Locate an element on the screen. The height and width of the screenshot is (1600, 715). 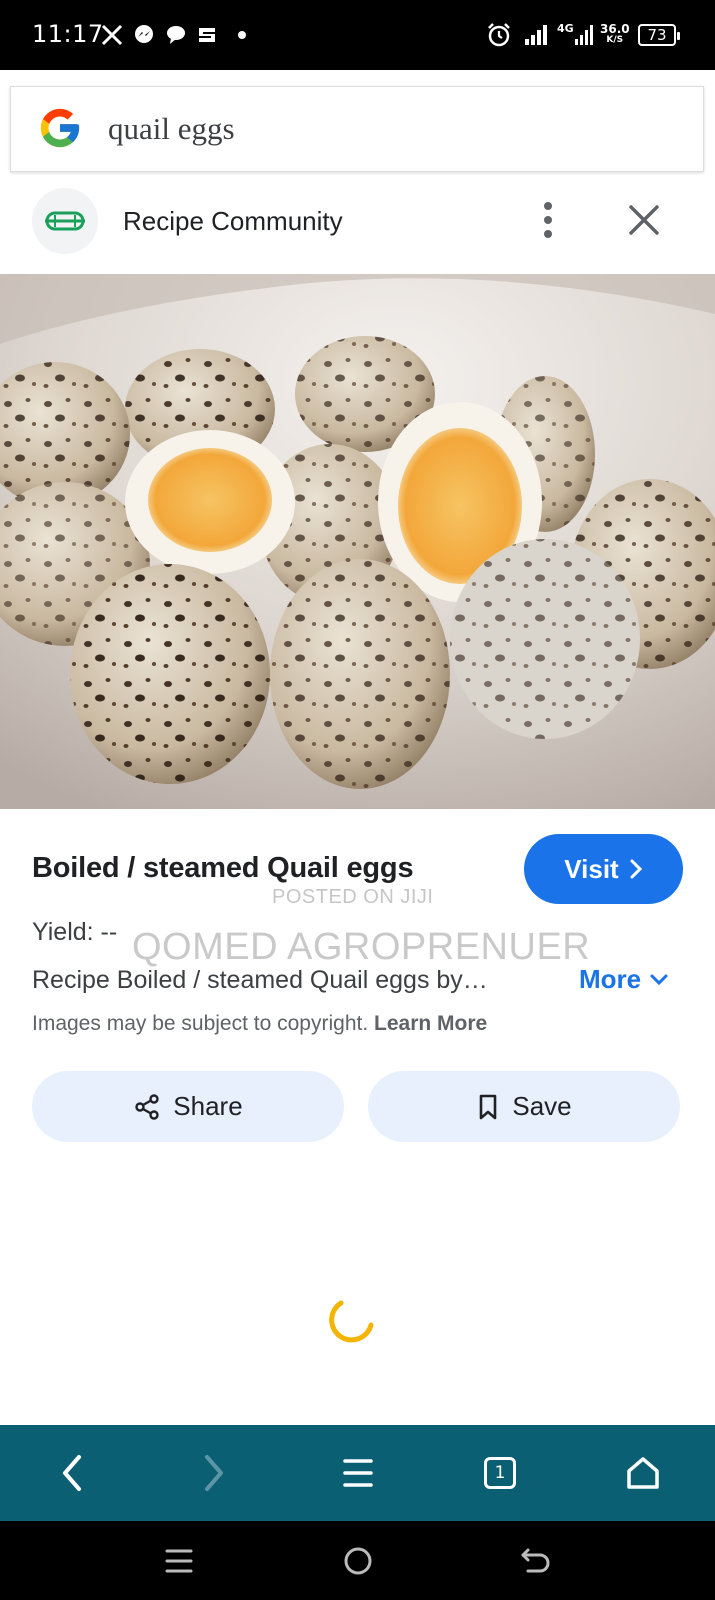
google-logo-icon is located at coordinates (60, 128).